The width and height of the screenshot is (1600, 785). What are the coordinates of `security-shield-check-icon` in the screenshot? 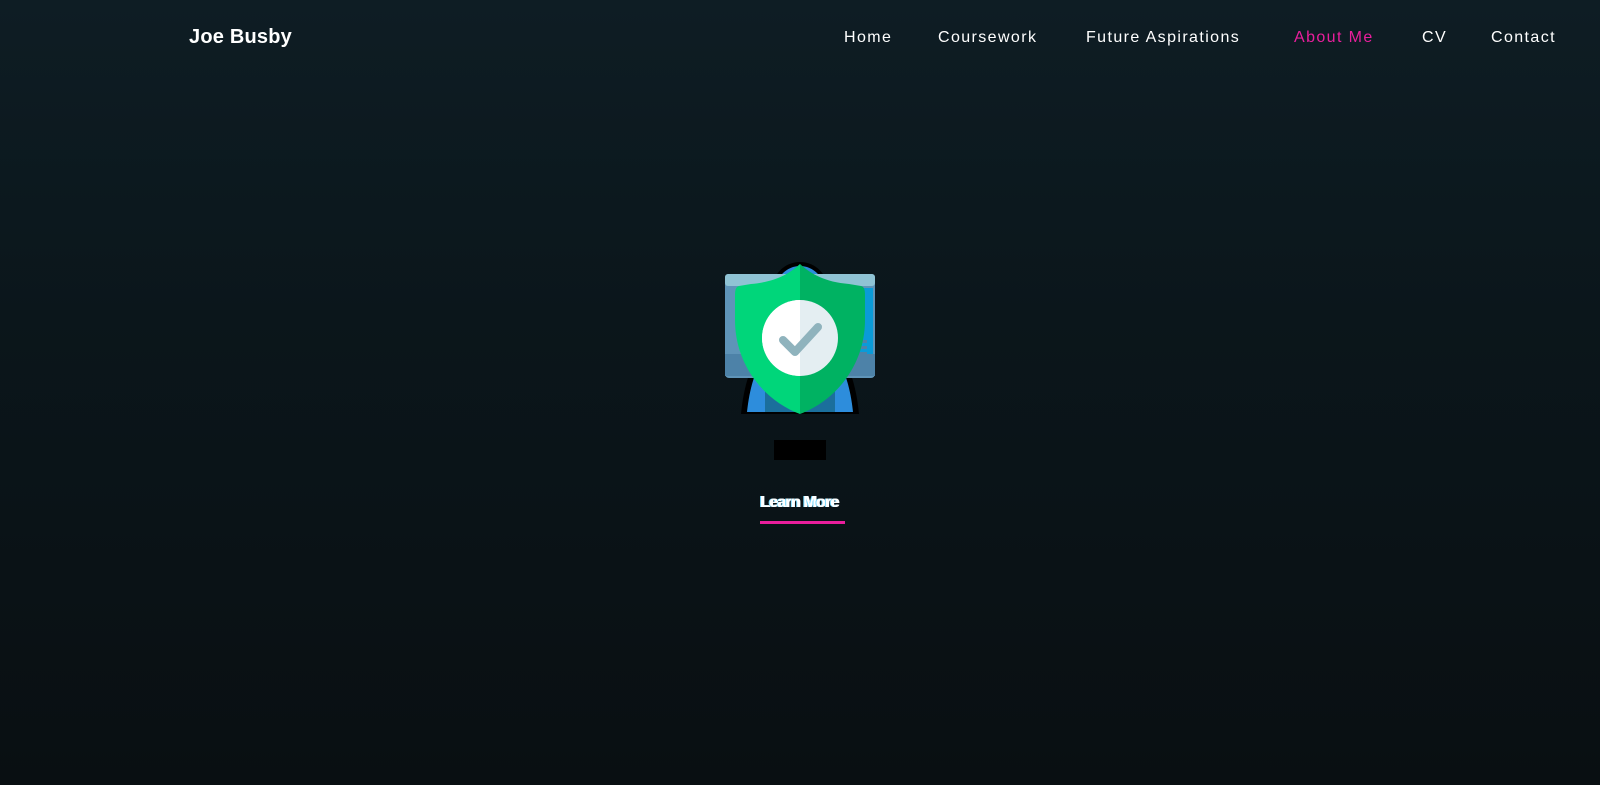 It's located at (800, 339).